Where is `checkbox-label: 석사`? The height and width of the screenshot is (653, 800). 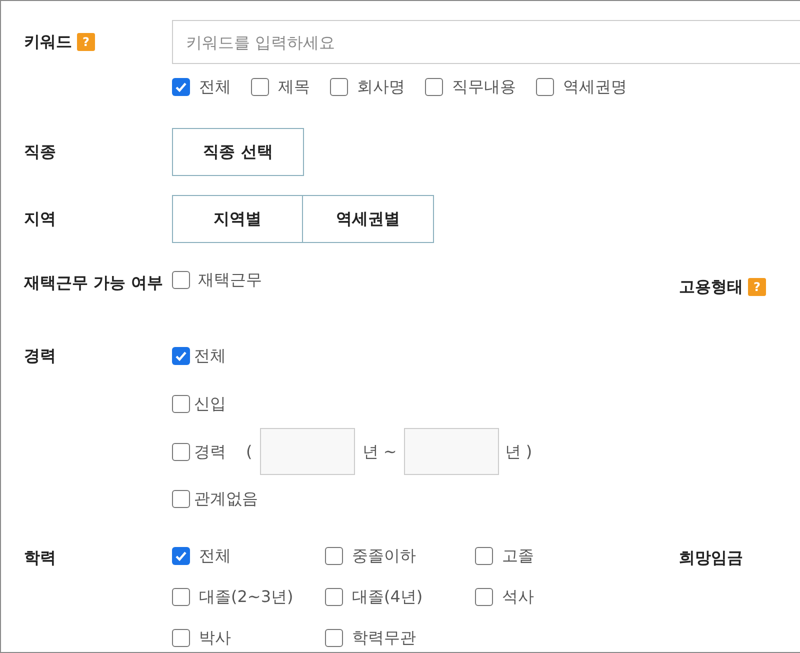
checkbox-label: 석사 is located at coordinates (518, 597).